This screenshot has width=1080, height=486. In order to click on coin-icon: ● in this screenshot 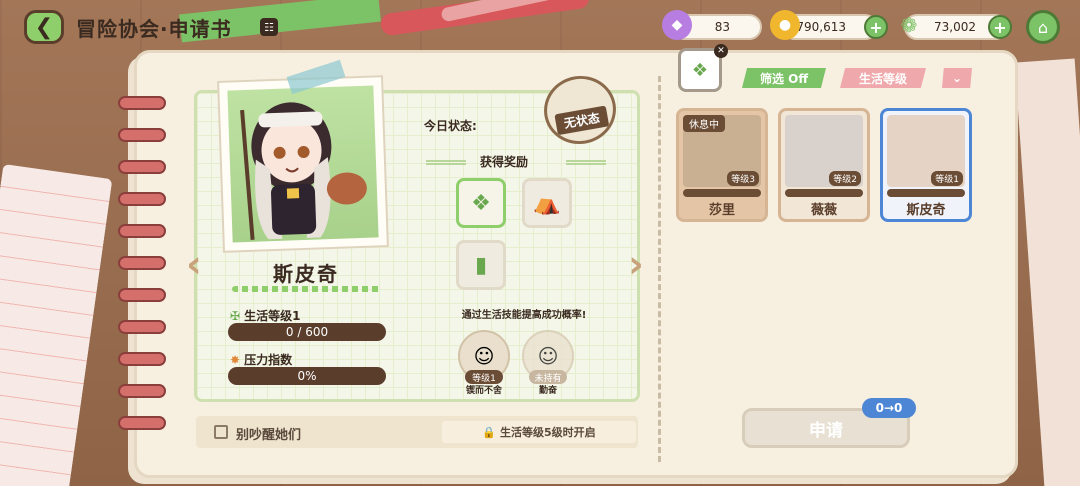, I will do `click(785, 25)`.